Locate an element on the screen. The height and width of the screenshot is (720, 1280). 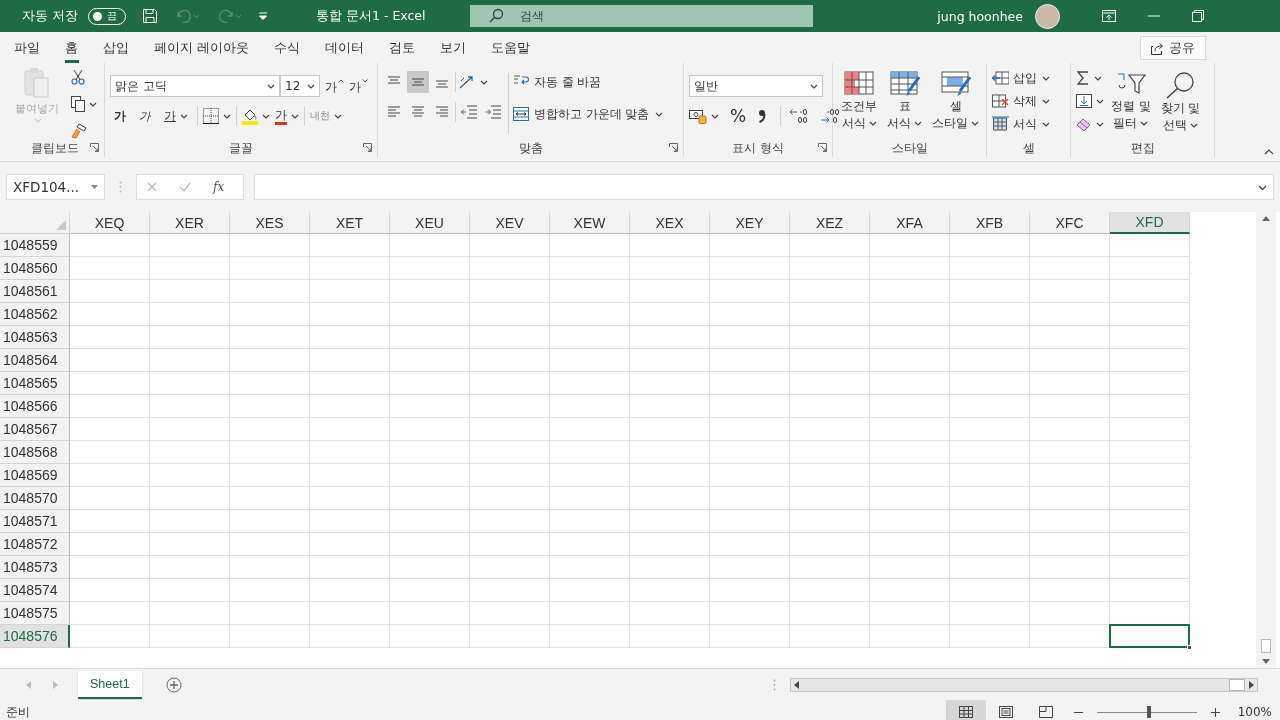
row-header: 1048571 is located at coordinates (35, 521).